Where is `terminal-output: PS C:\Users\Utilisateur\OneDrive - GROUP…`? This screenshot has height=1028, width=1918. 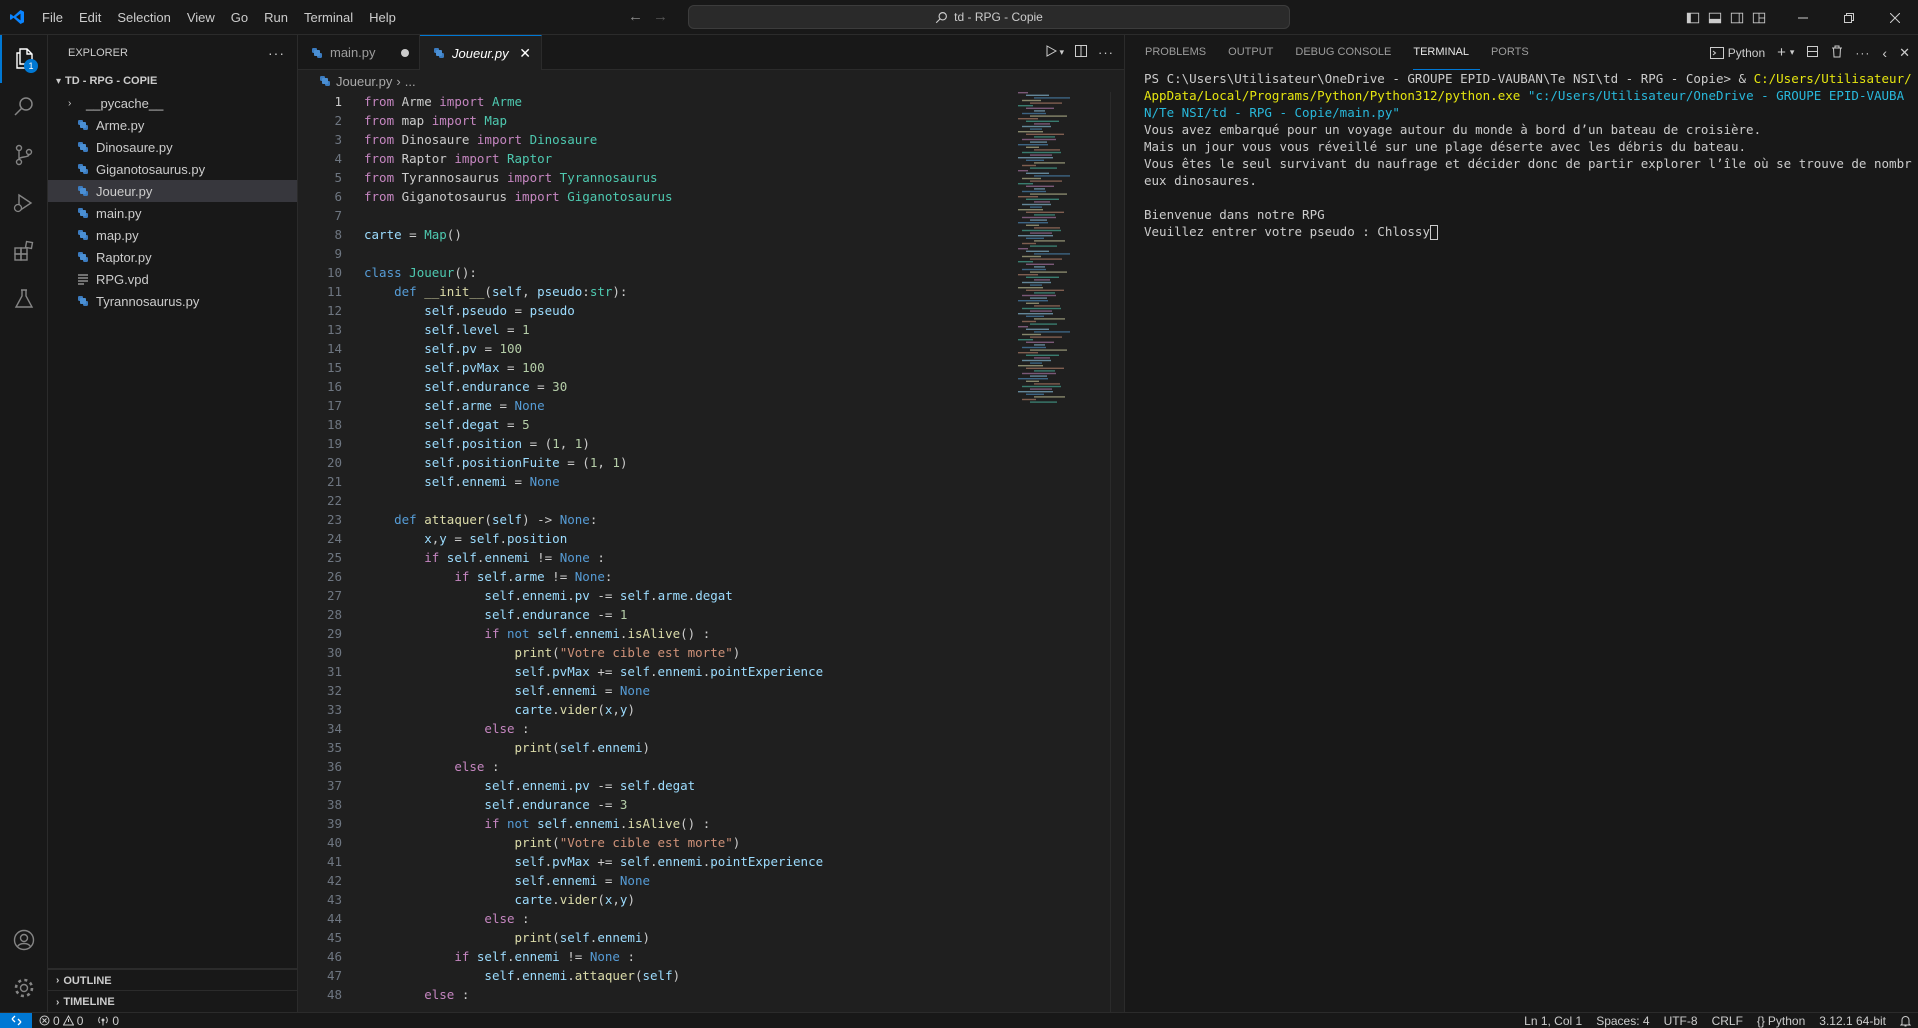 terminal-output: PS C:\Users\Utilisateur\OneDrive - GROUP… is located at coordinates (1528, 155).